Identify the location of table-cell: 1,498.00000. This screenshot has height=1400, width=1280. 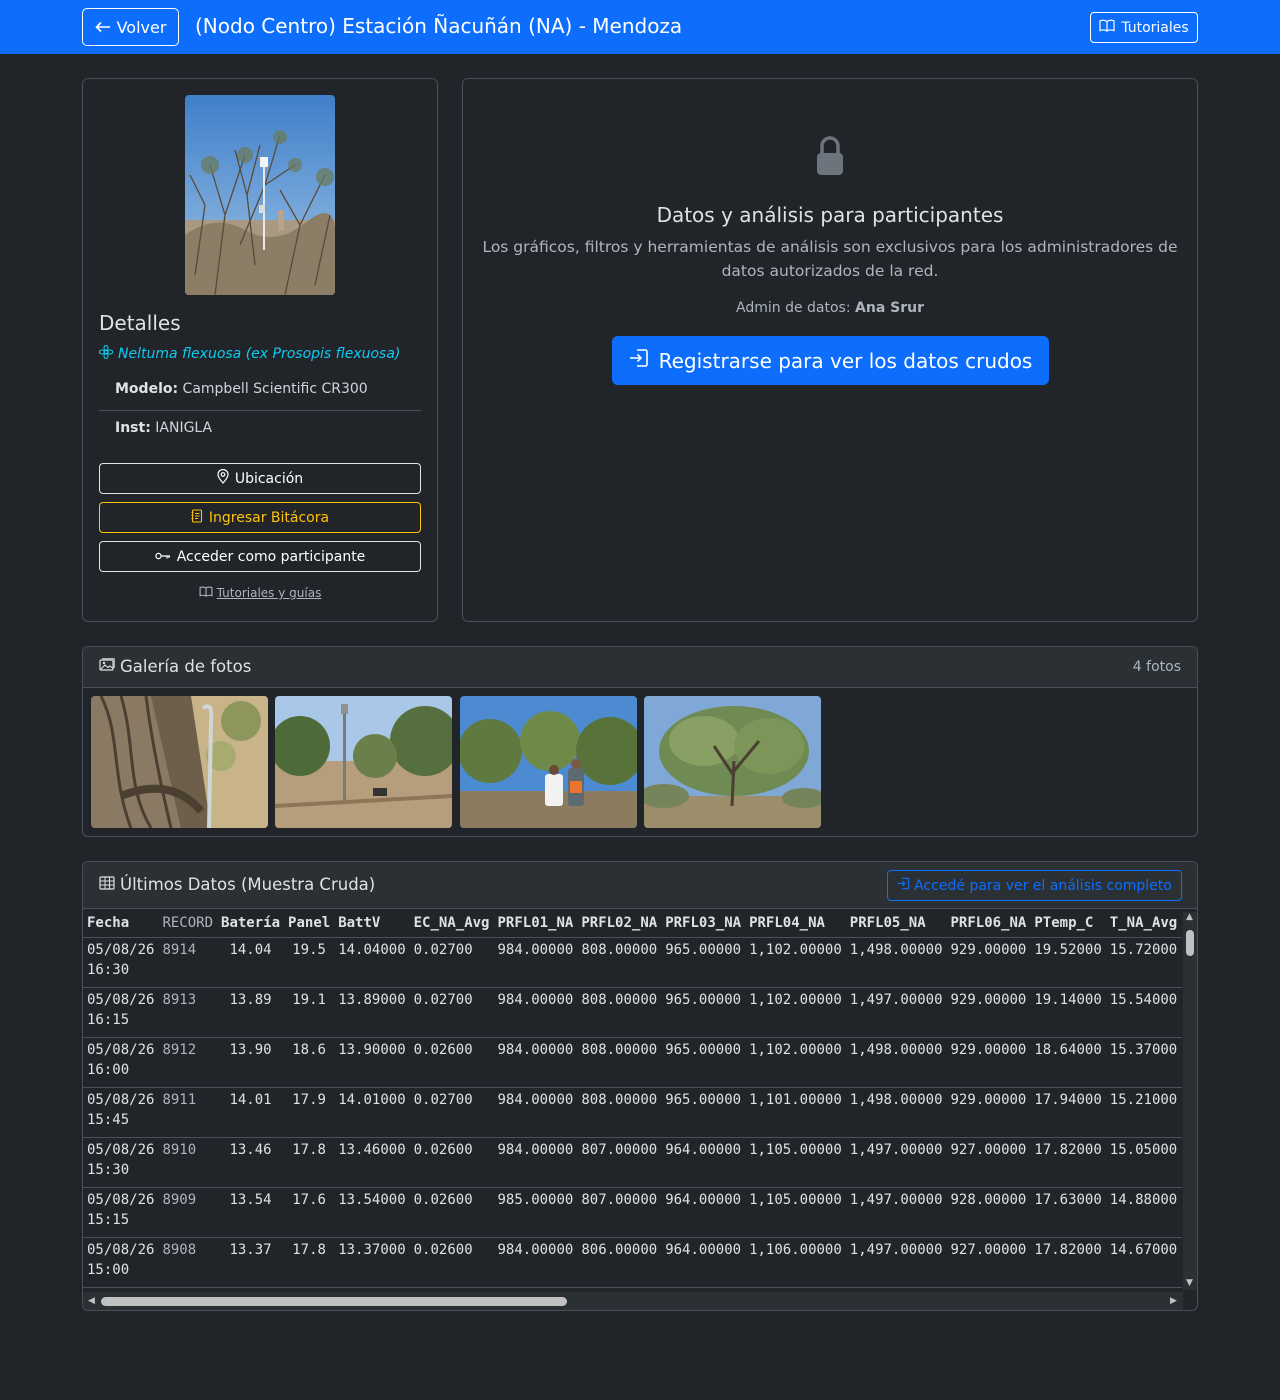
(896, 962).